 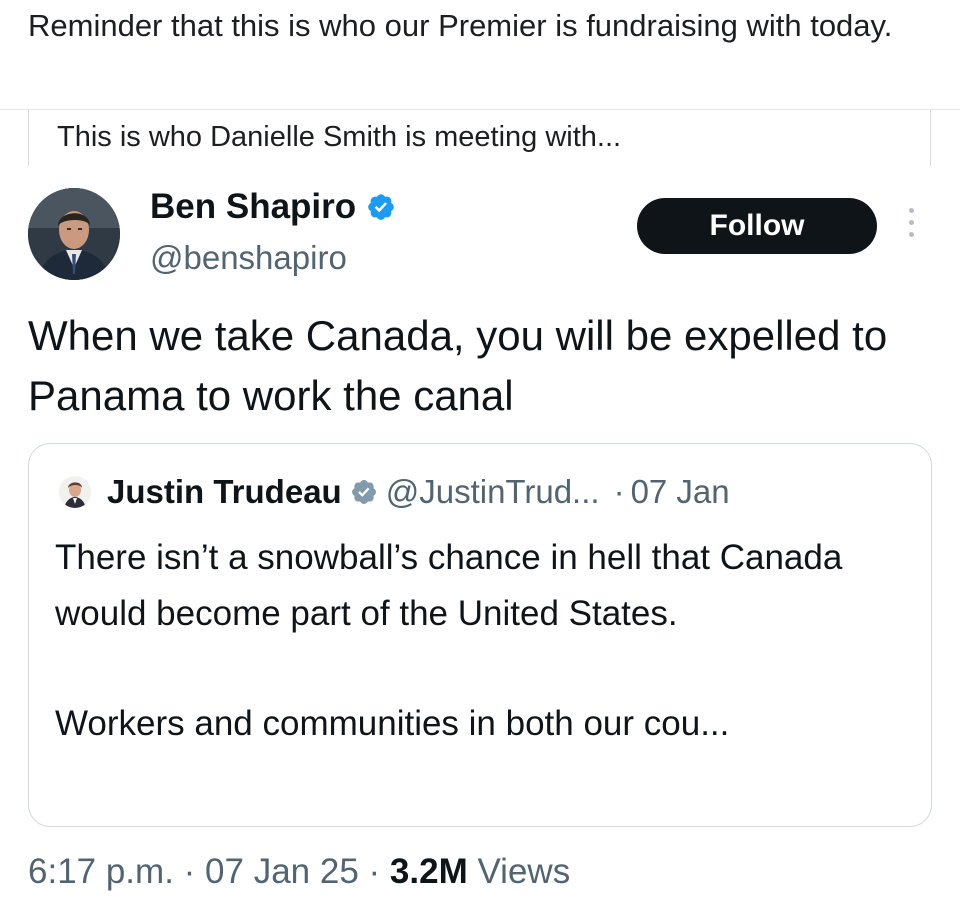 I want to click on tweet-metadata: 6:17 p.m. · 07 Jan 25 · 3.2M Views, so click(x=299, y=872).